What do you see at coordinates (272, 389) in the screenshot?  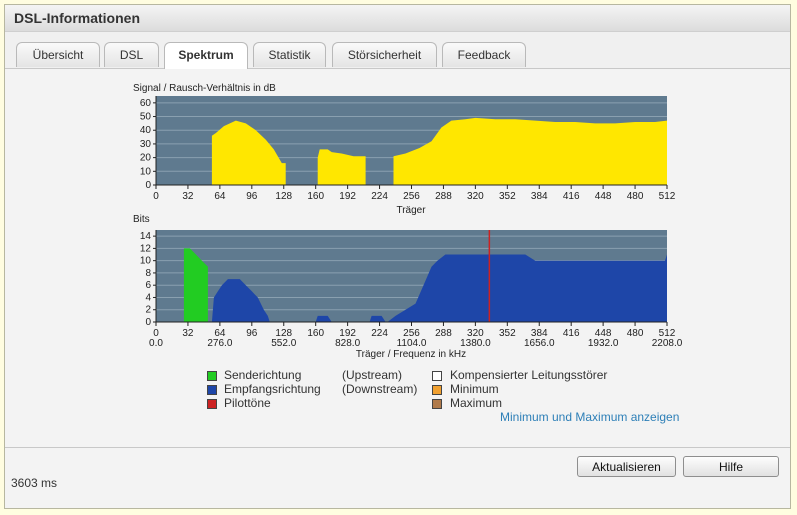 I see `legend-label-downstream: Empfangsrichtung` at bounding box center [272, 389].